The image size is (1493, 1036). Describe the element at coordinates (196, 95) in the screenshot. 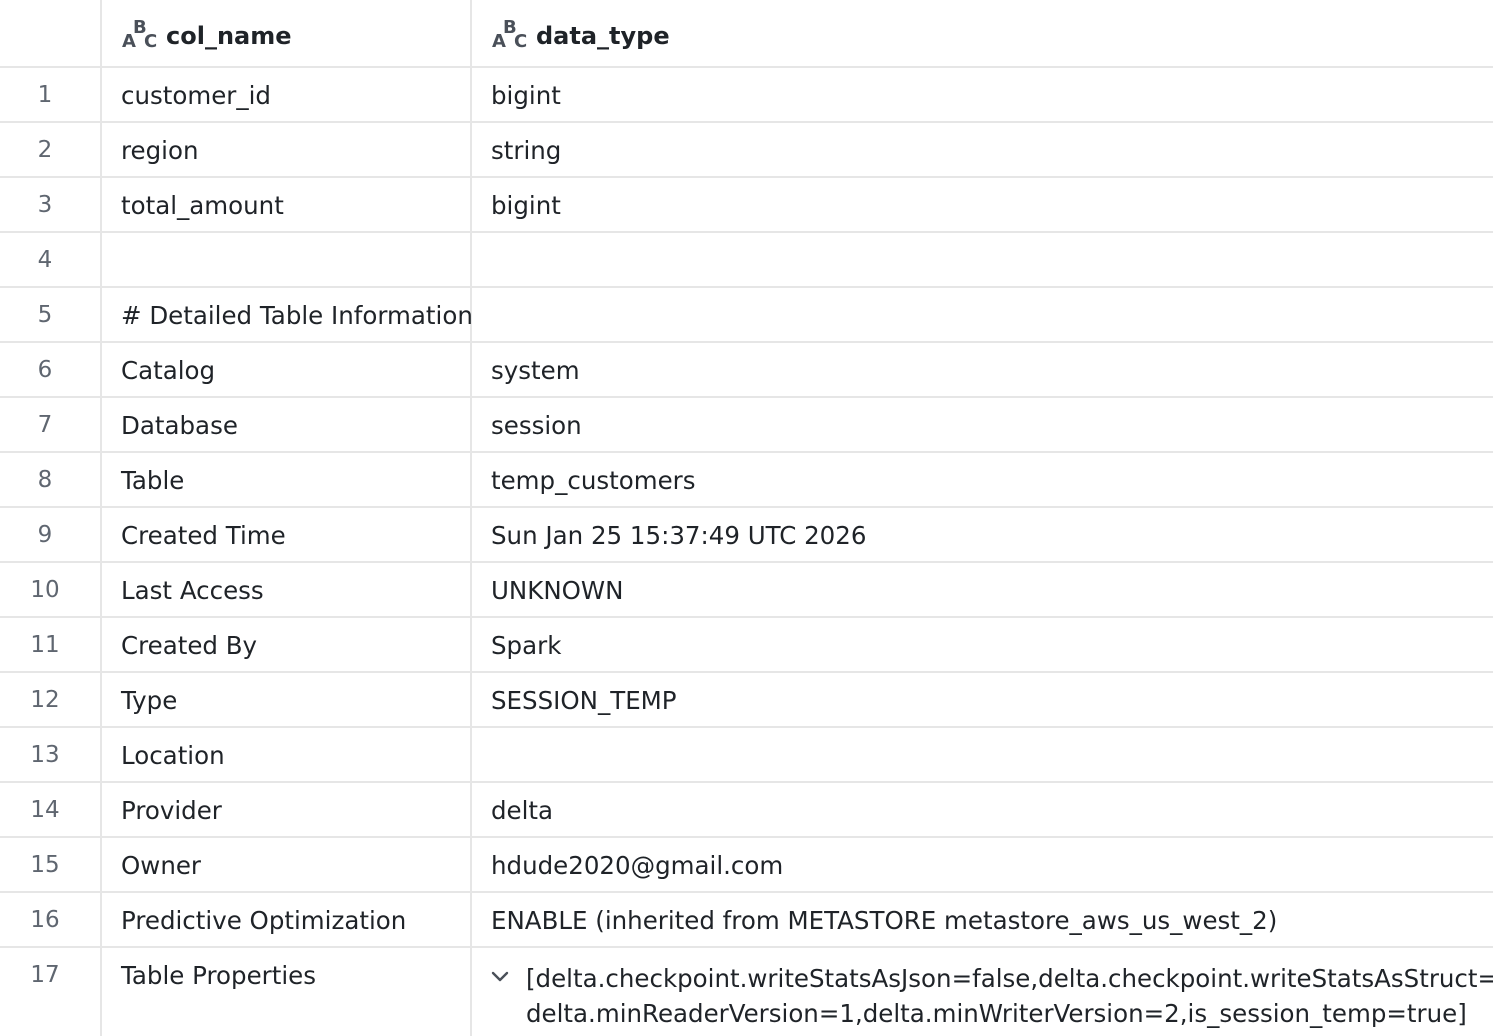

I see `cell-value: customer_id` at that location.